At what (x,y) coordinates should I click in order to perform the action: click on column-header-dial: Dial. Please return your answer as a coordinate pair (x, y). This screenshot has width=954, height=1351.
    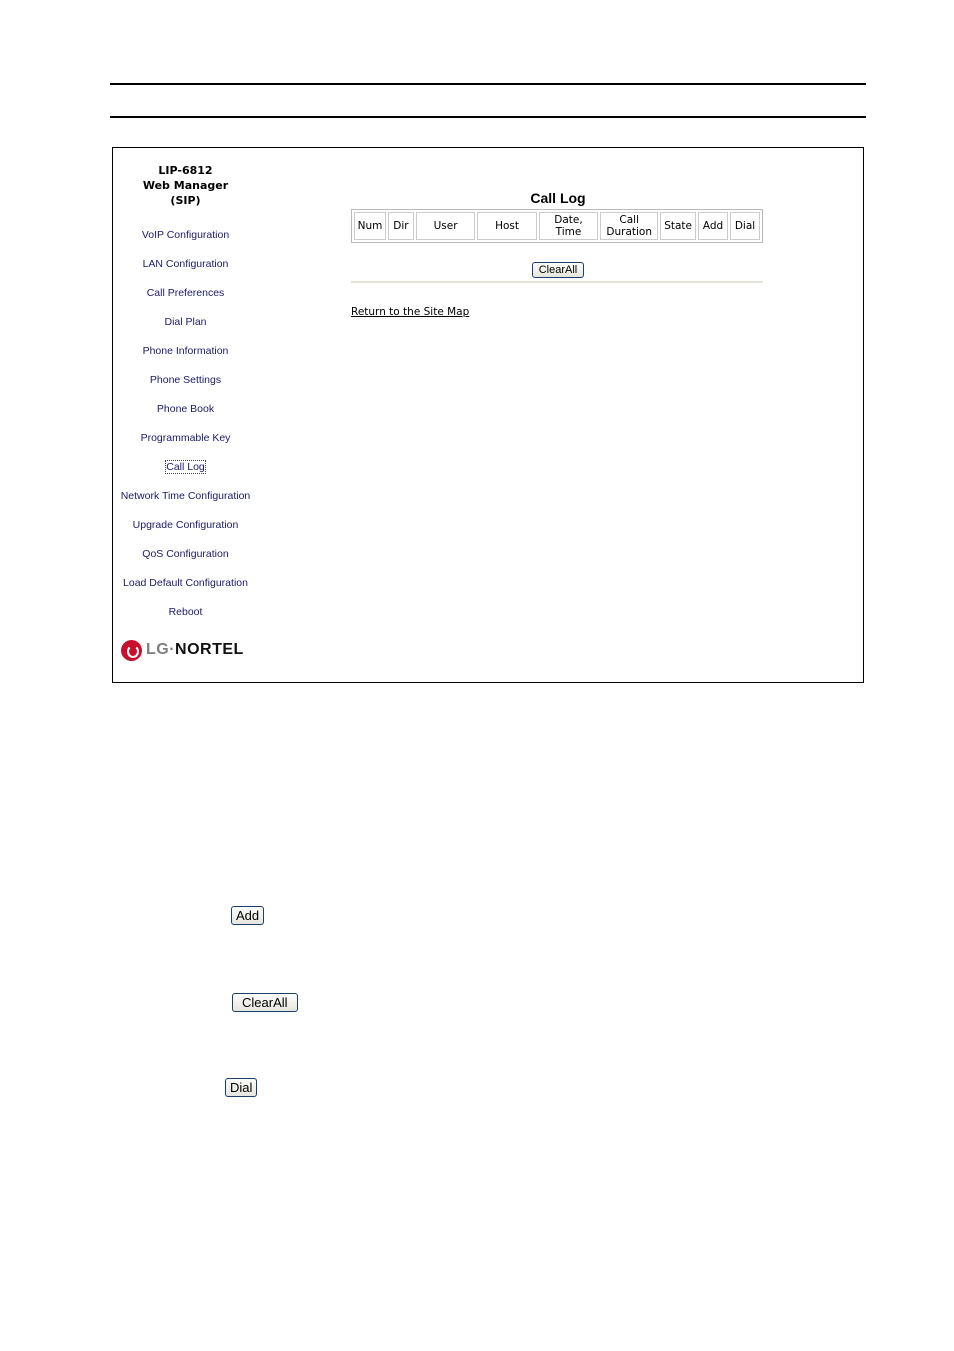
    Looking at the image, I should click on (745, 226).